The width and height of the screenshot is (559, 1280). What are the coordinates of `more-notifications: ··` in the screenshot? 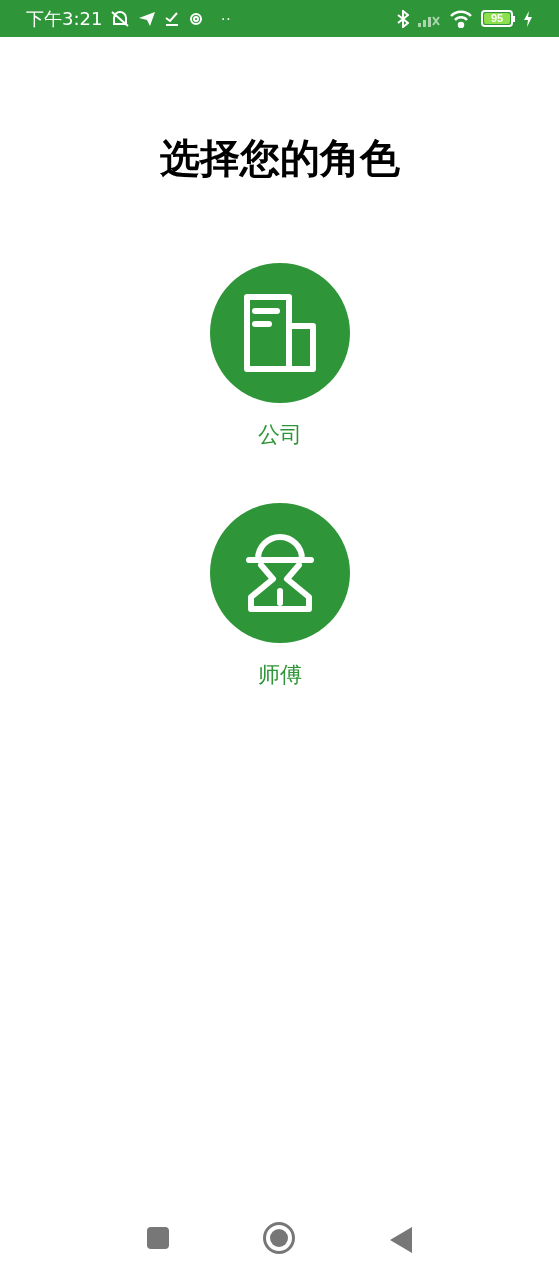 It's located at (226, 18).